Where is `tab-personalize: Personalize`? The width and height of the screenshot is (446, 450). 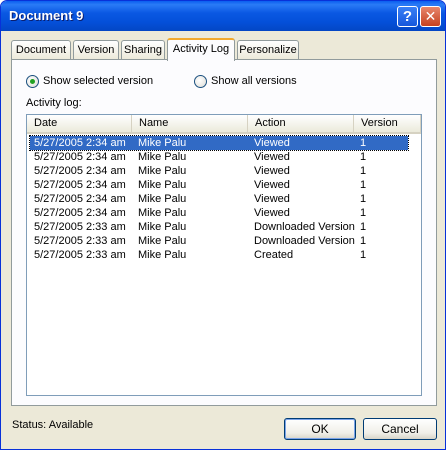 tab-personalize: Personalize is located at coordinates (268, 50).